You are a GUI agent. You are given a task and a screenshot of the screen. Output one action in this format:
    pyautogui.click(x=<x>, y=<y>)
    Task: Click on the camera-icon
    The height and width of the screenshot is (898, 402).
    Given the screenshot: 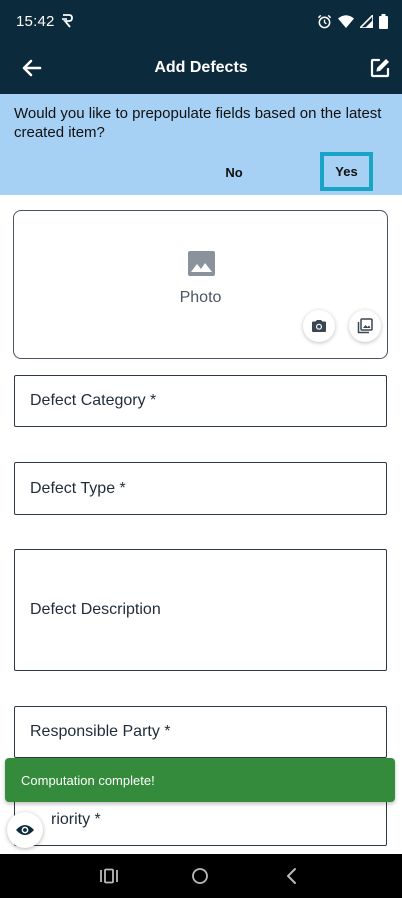 What is the action you would take?
    pyautogui.click(x=319, y=326)
    